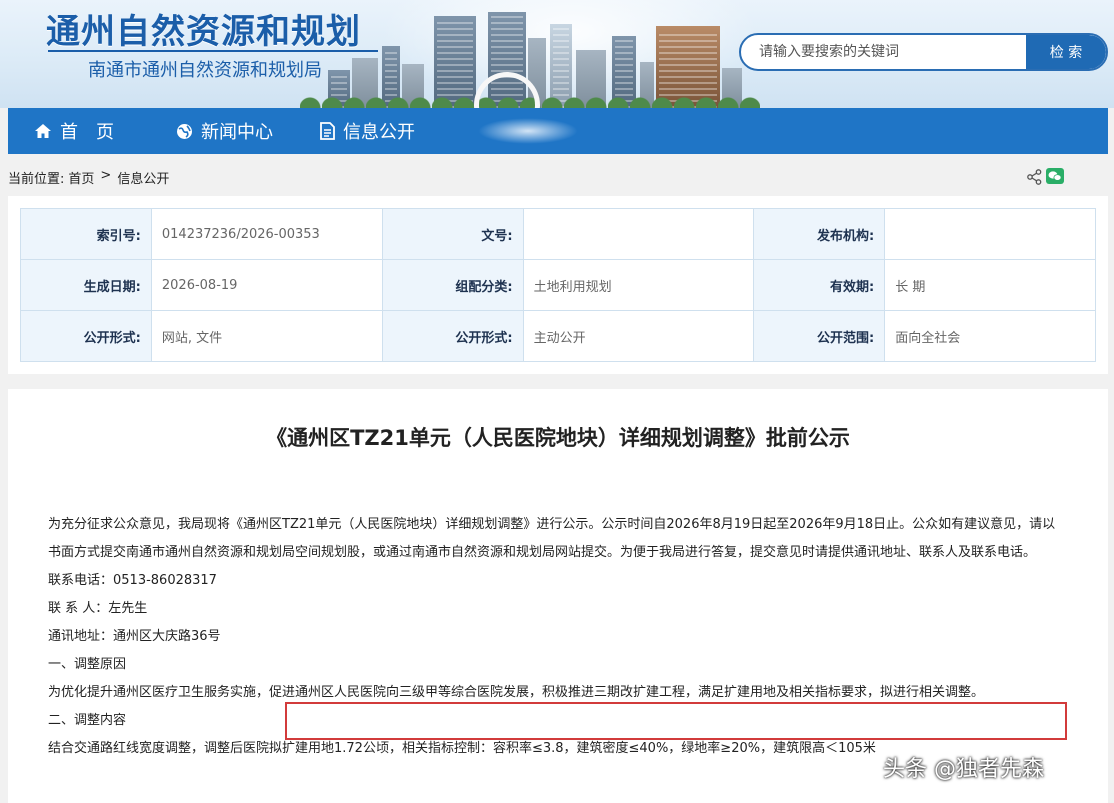  What do you see at coordinates (557, 54) in the screenshot?
I see `site-header: 通州自然资源和规划 南通市通州自然资源和规划局 检 索` at bounding box center [557, 54].